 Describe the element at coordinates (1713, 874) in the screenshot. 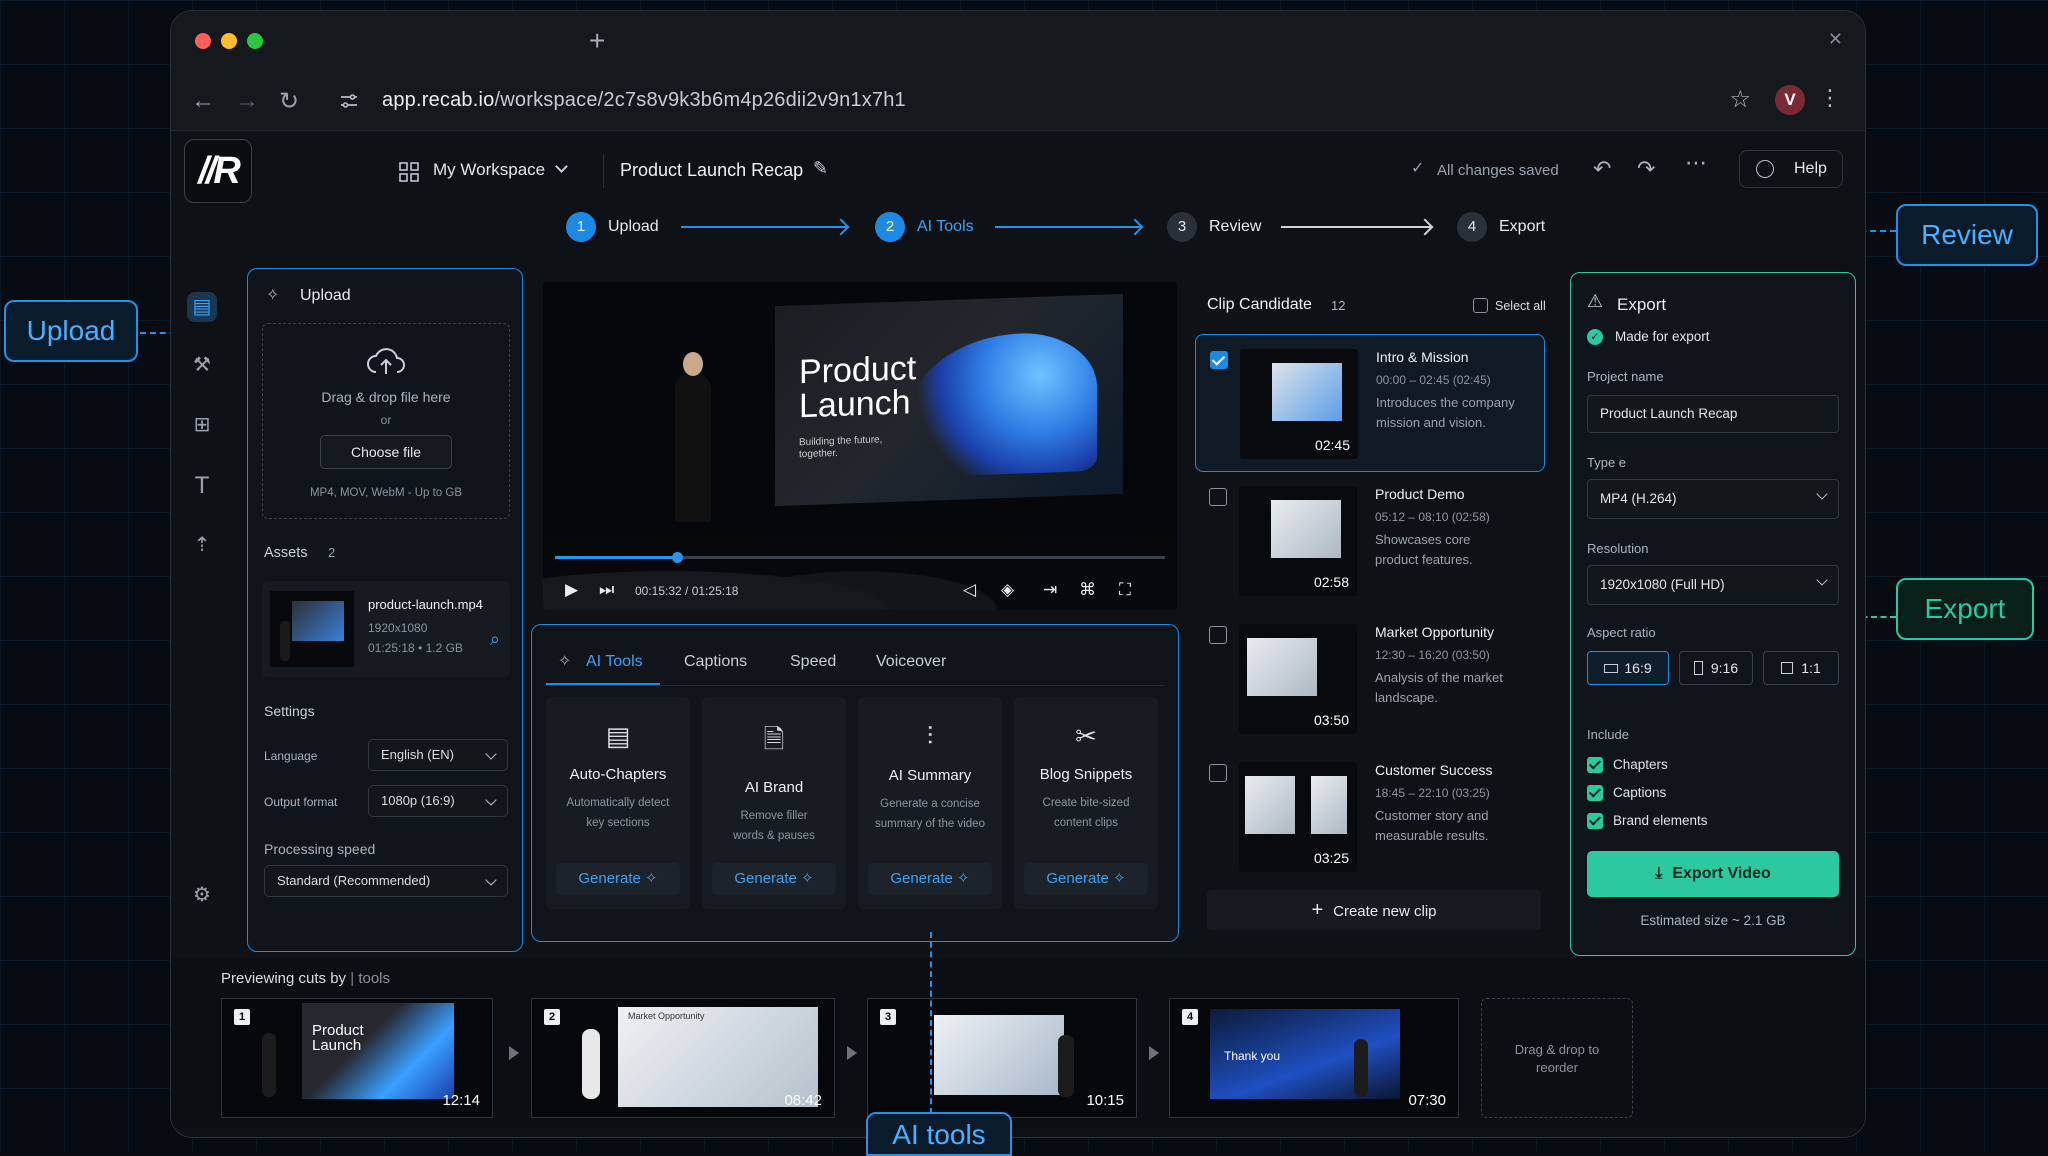

I see `export-video-button: ⤓ Export Video` at that location.